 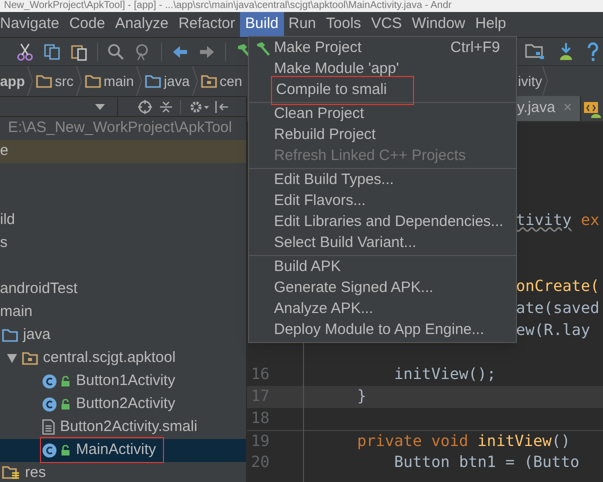 What do you see at coordinates (123, 335) in the screenshot?
I see `tree-row: java` at bounding box center [123, 335].